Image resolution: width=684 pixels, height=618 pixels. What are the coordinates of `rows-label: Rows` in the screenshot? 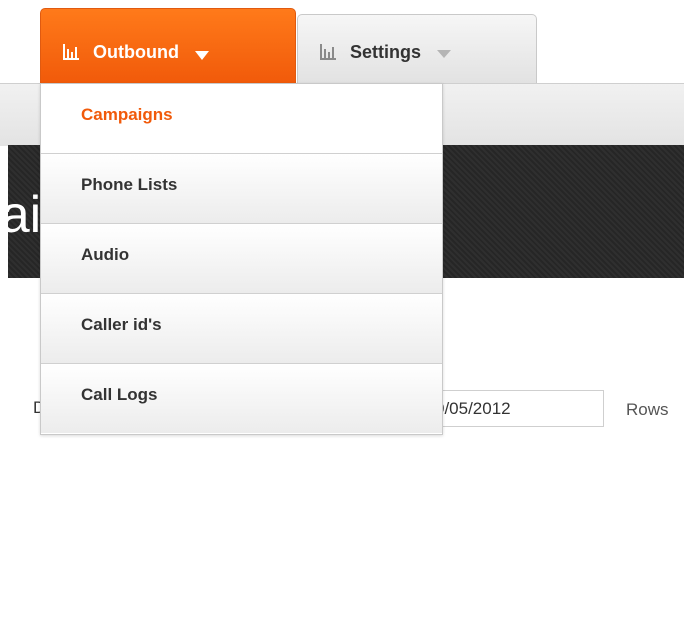 It's located at (647, 409).